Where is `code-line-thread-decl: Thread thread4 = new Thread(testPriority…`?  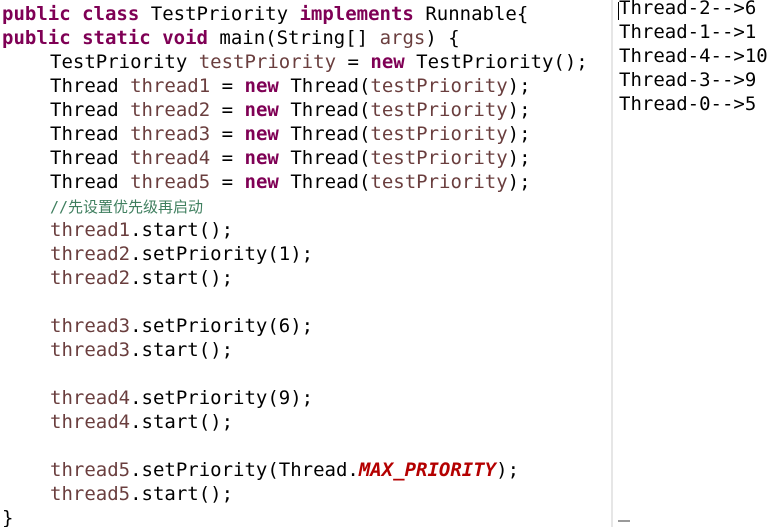 code-line-thread-decl: Thread thread4 = new Thread(testPriority… is located at coordinates (290, 158).